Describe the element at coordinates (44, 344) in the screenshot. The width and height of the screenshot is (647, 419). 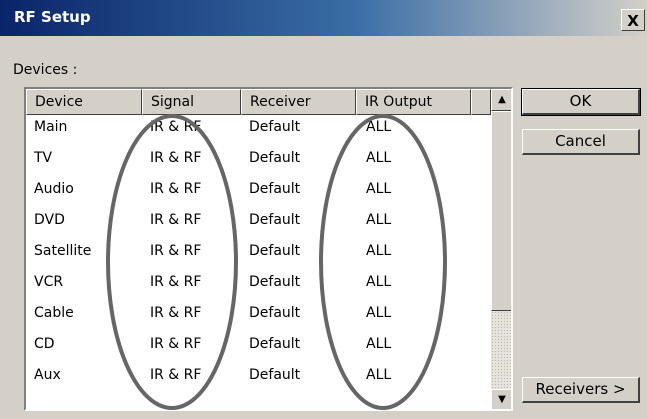
I see `cell-device: CD` at that location.